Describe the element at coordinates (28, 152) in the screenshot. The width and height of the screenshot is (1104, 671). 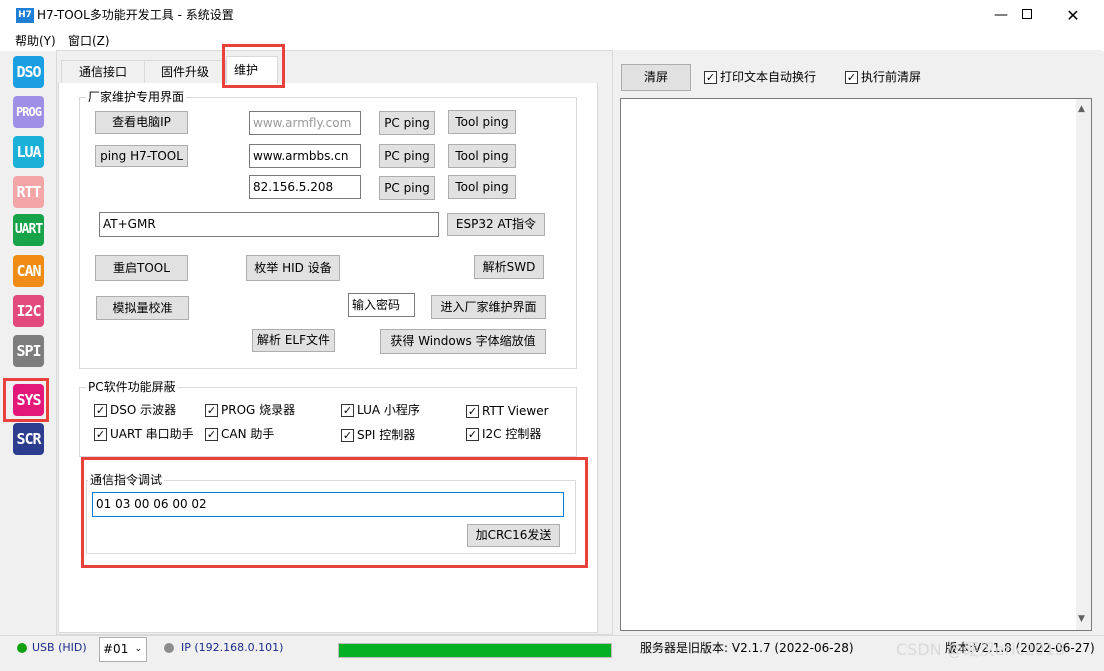
I see `lua-button: LUA` at that location.